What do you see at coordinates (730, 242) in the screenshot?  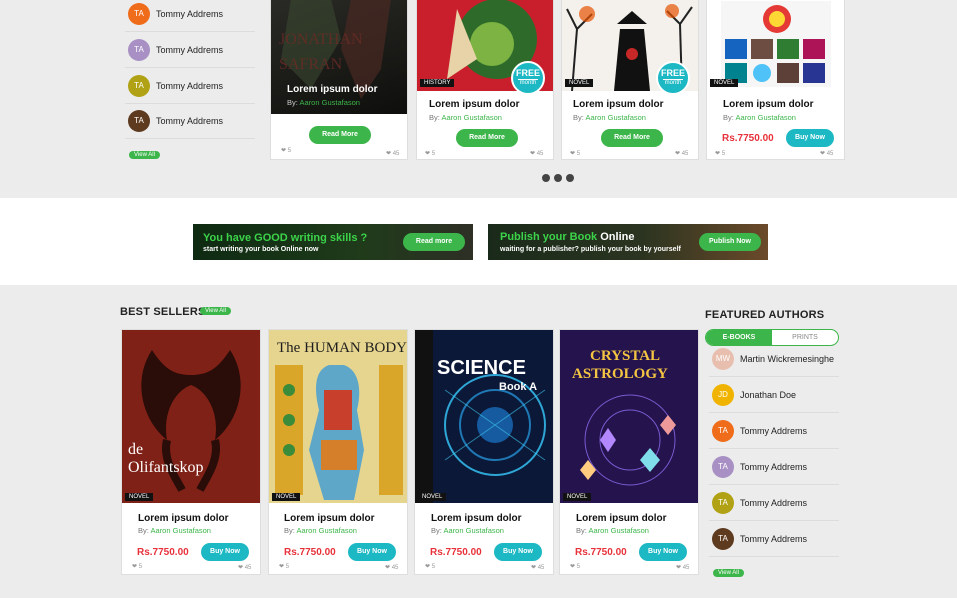 I see `publish-now-button: Publish Now` at bounding box center [730, 242].